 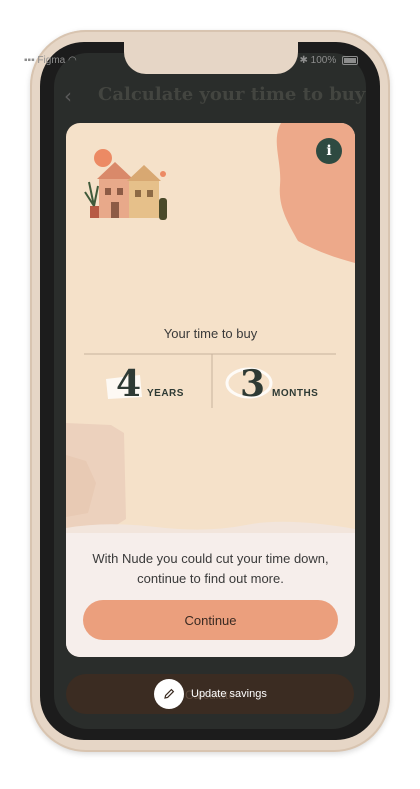 I want to click on years-unit: YEARS, so click(x=165, y=393).